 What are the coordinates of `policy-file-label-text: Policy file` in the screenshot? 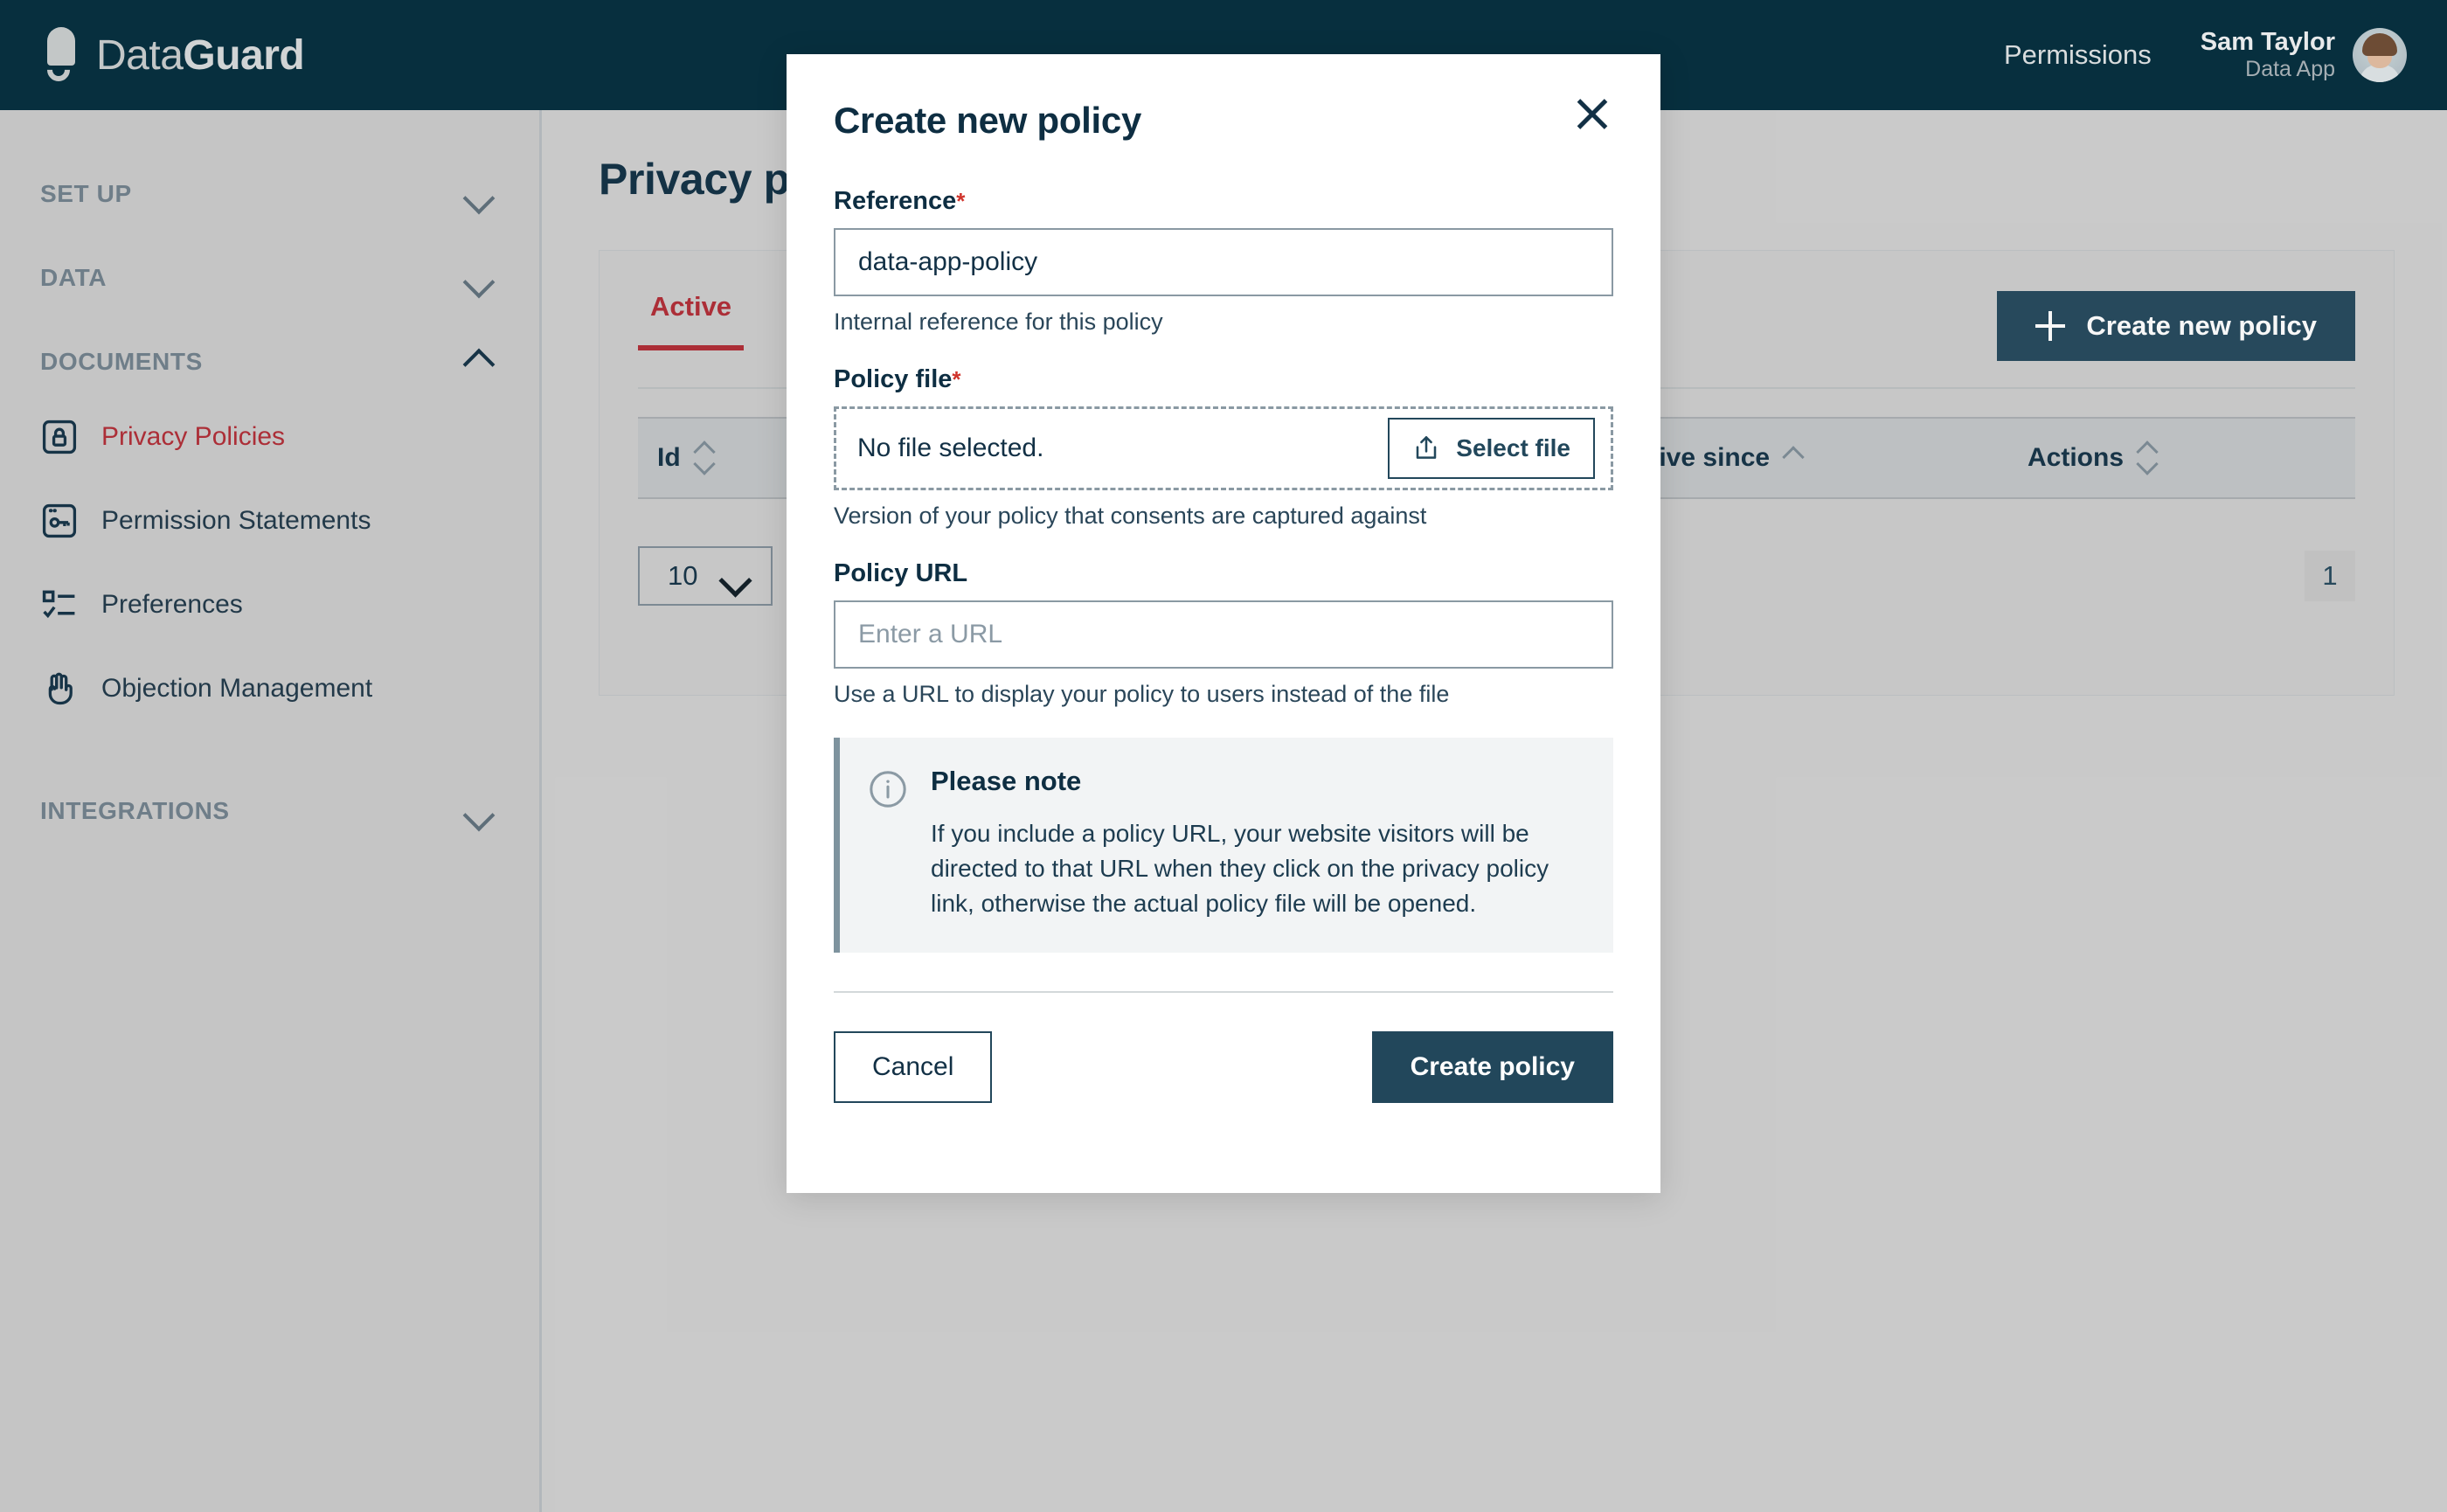 It's located at (893, 379).